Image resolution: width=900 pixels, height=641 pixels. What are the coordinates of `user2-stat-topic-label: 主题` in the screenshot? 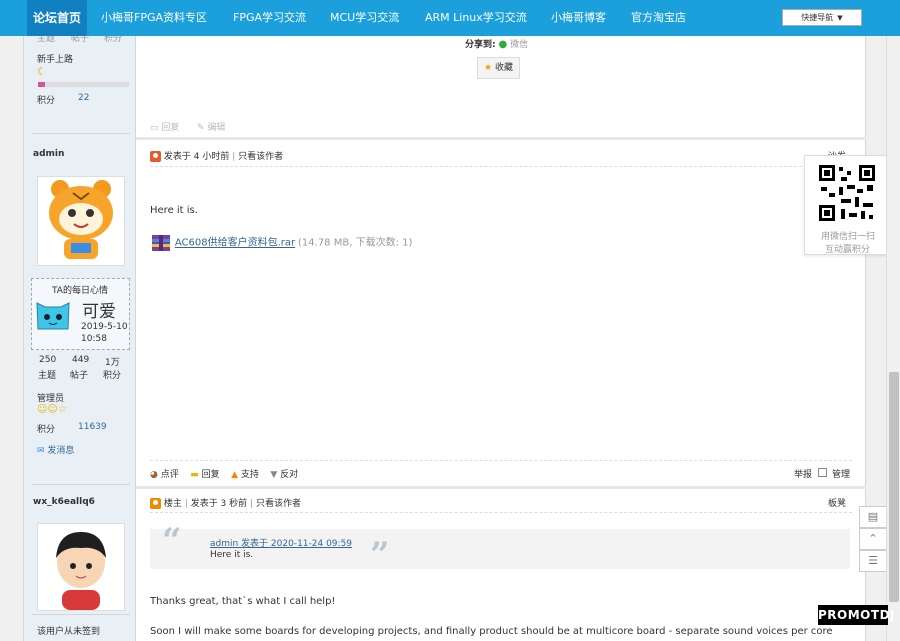 It's located at (47, 376).